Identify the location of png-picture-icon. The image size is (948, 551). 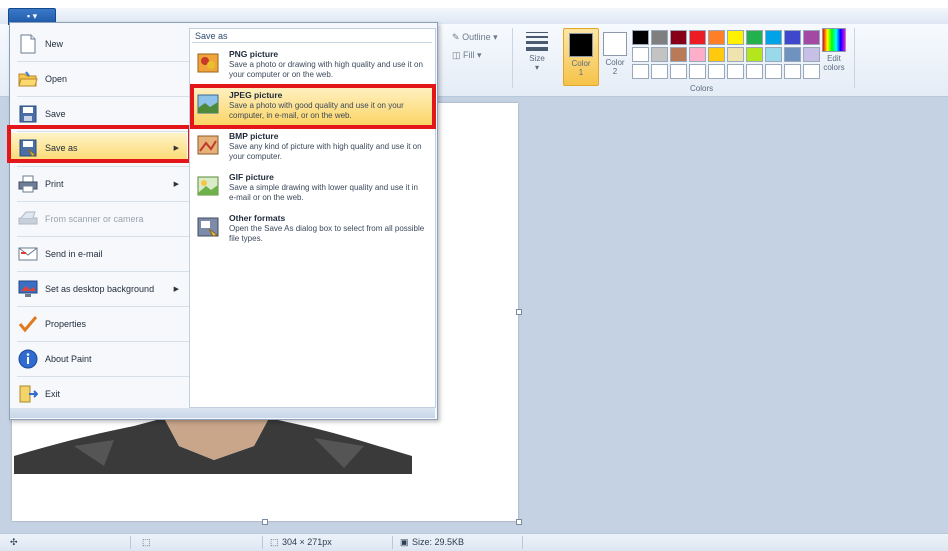
(208, 63).